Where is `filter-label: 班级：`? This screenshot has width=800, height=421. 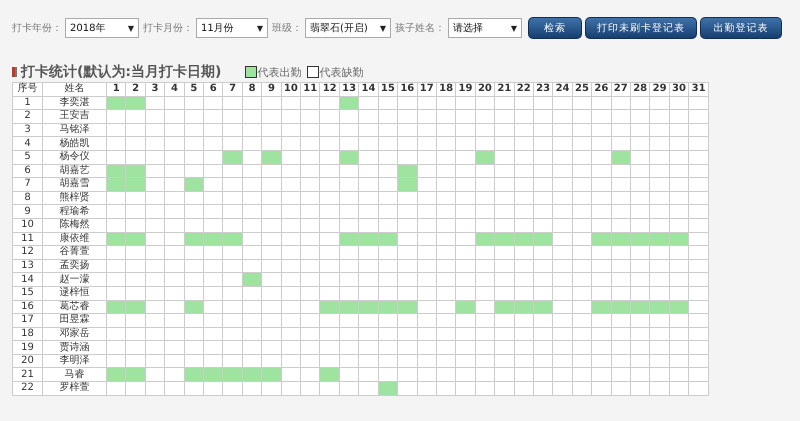
filter-label: 班级： is located at coordinates (287, 28).